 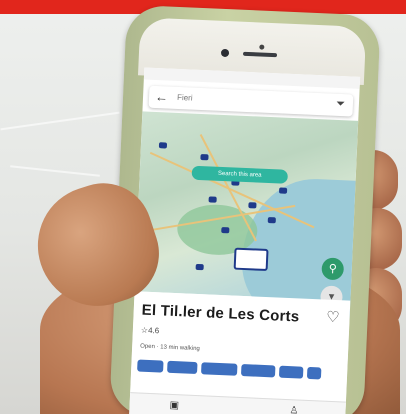 What do you see at coordinates (293, 409) in the screenshot?
I see `person-icon: ♙` at bounding box center [293, 409].